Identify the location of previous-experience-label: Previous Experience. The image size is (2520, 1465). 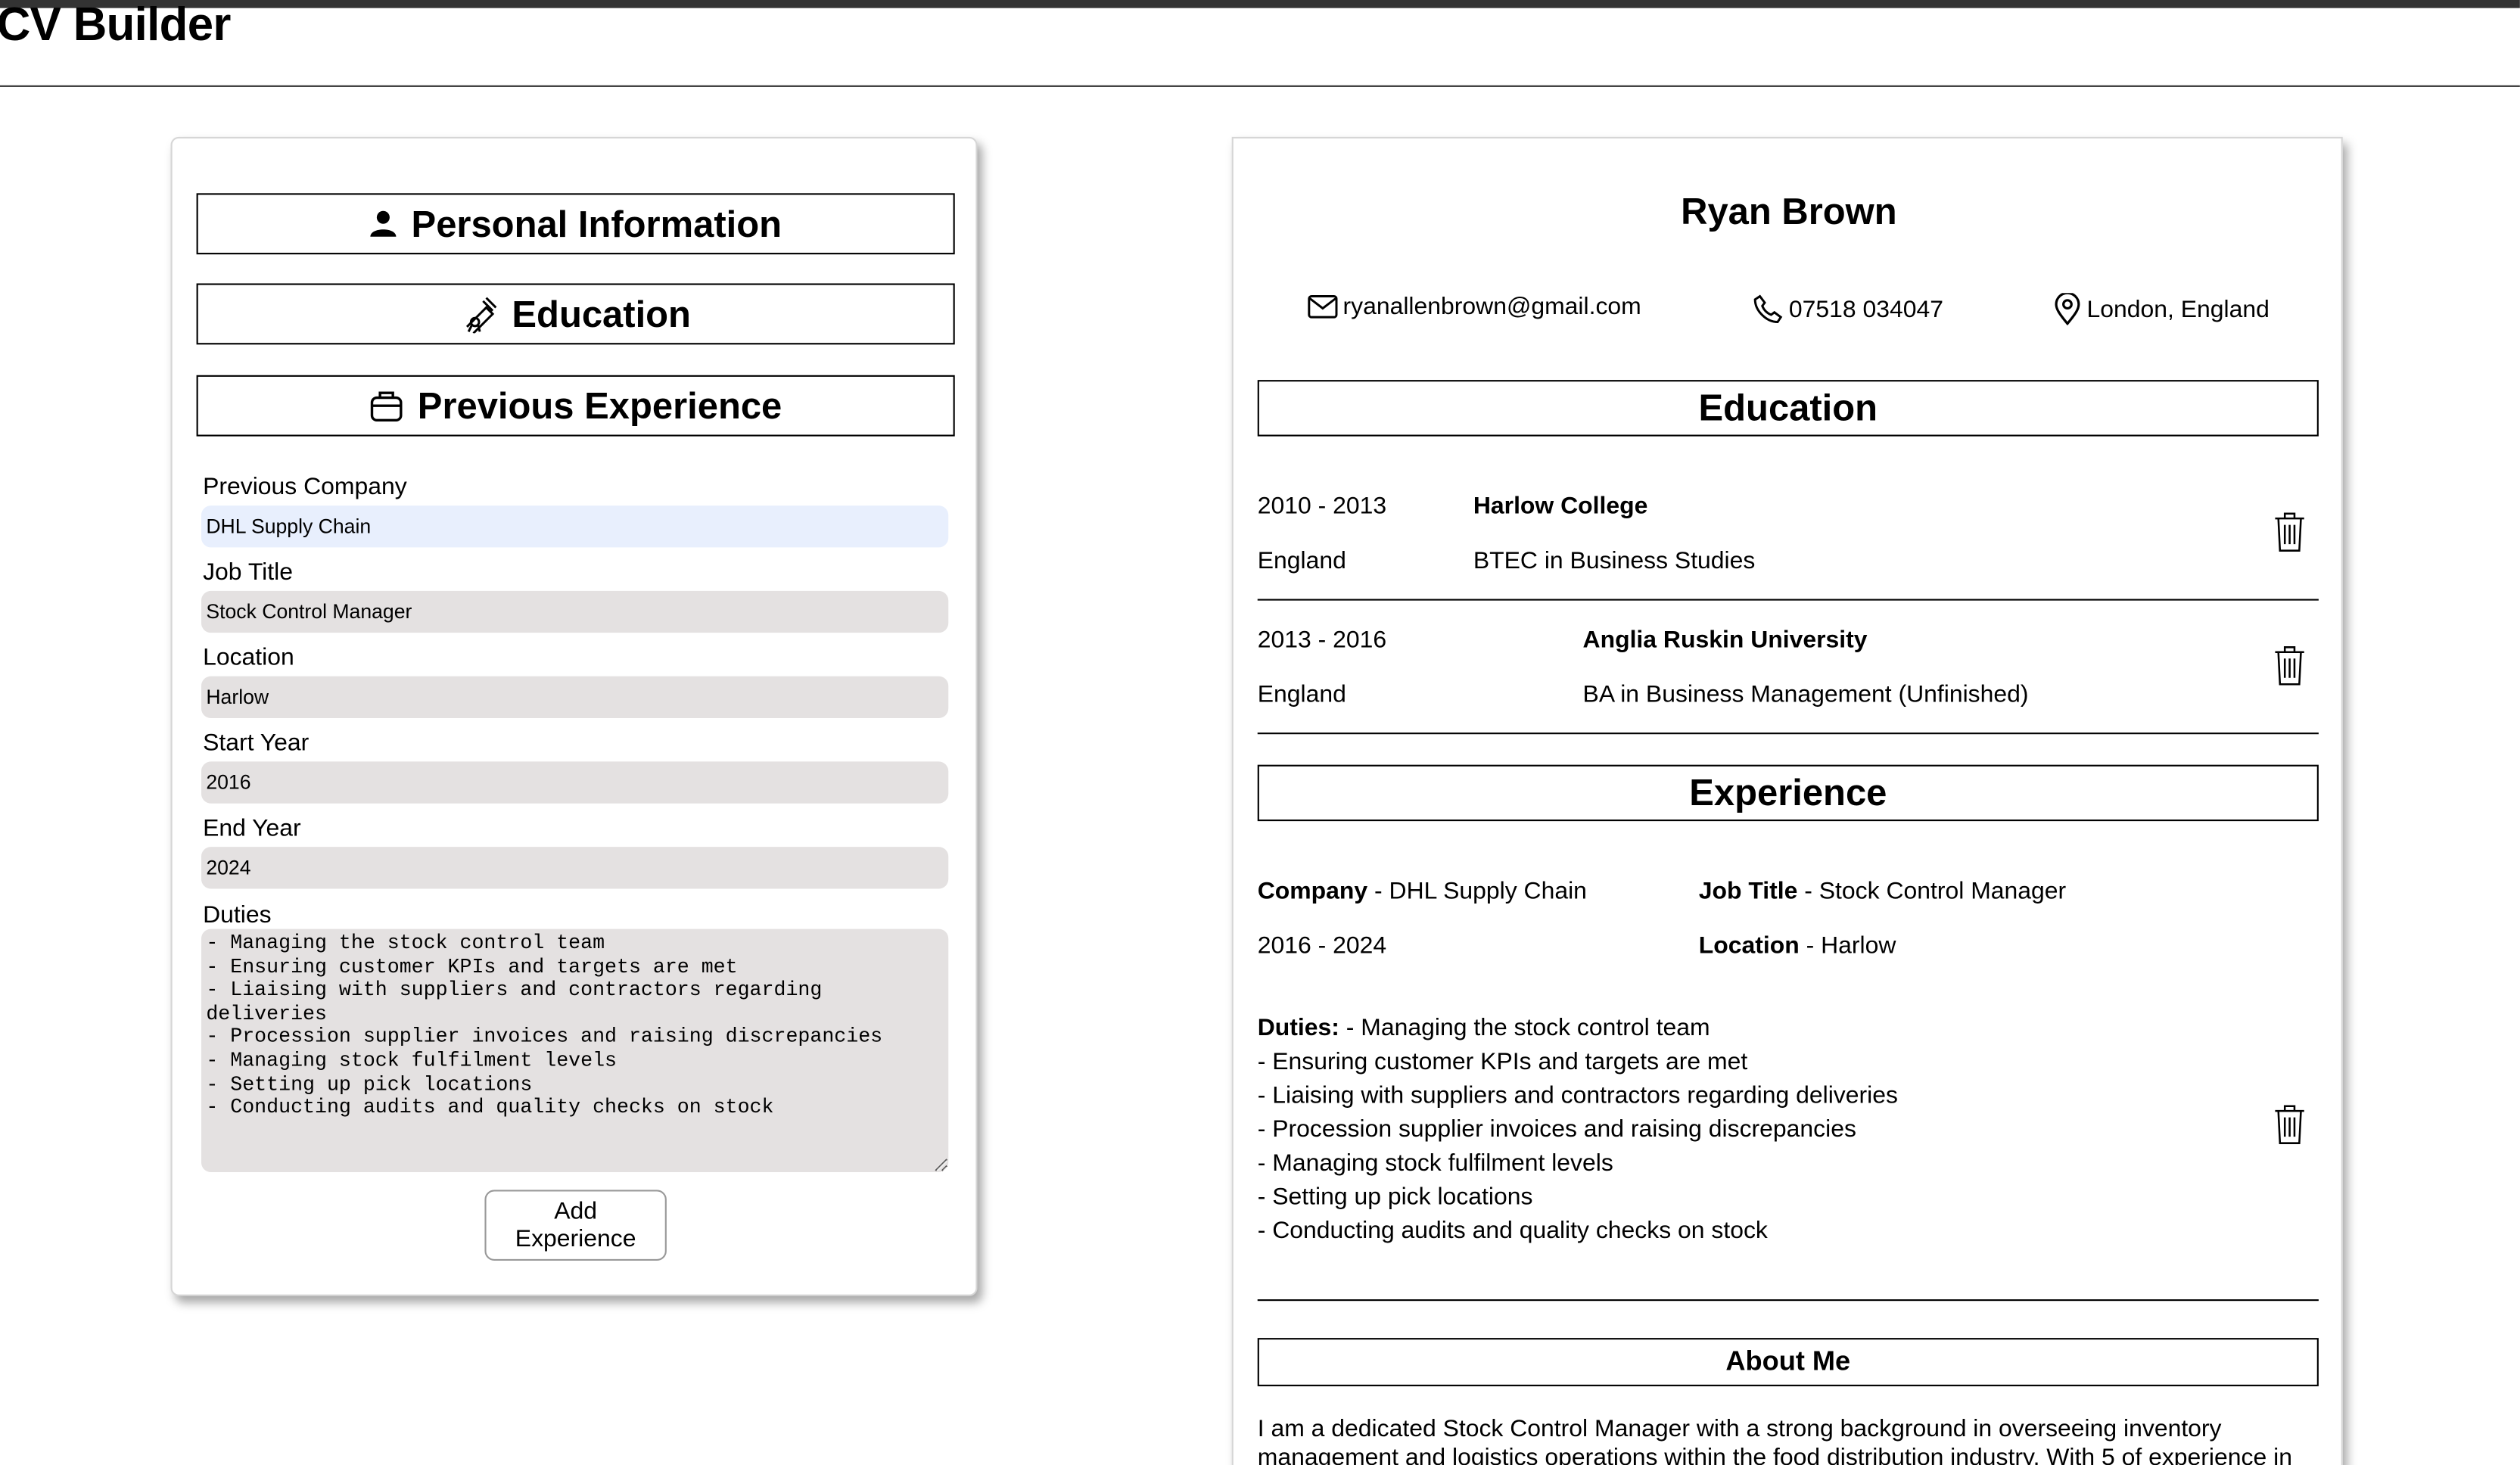
(599, 405).